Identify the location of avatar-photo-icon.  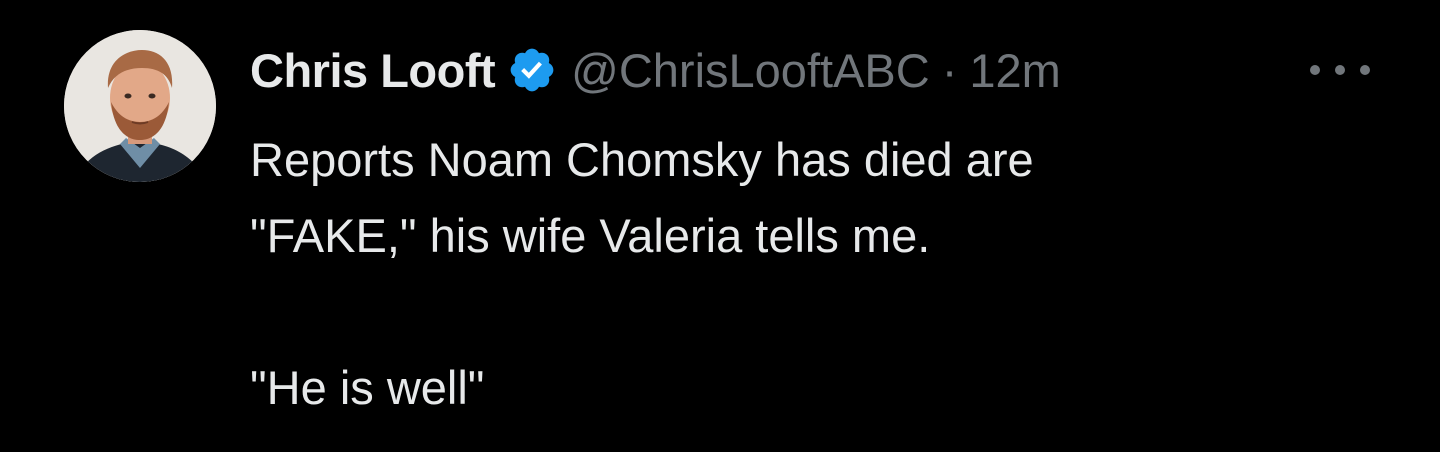
(140, 106).